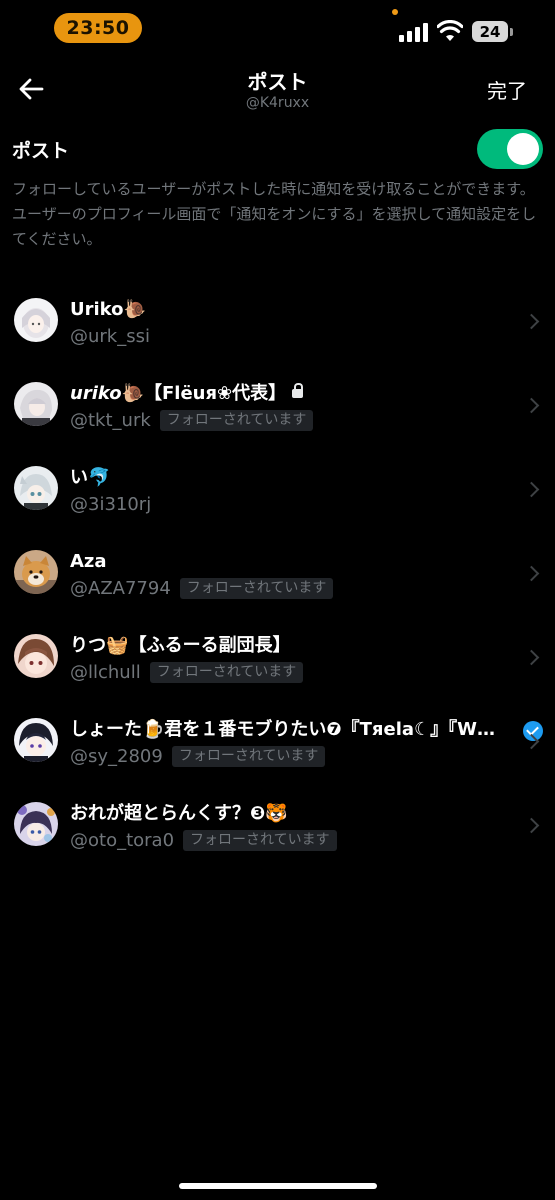 The height and width of the screenshot is (1200, 555). What do you see at coordinates (278, 1186) in the screenshot?
I see `home-indicator` at bounding box center [278, 1186].